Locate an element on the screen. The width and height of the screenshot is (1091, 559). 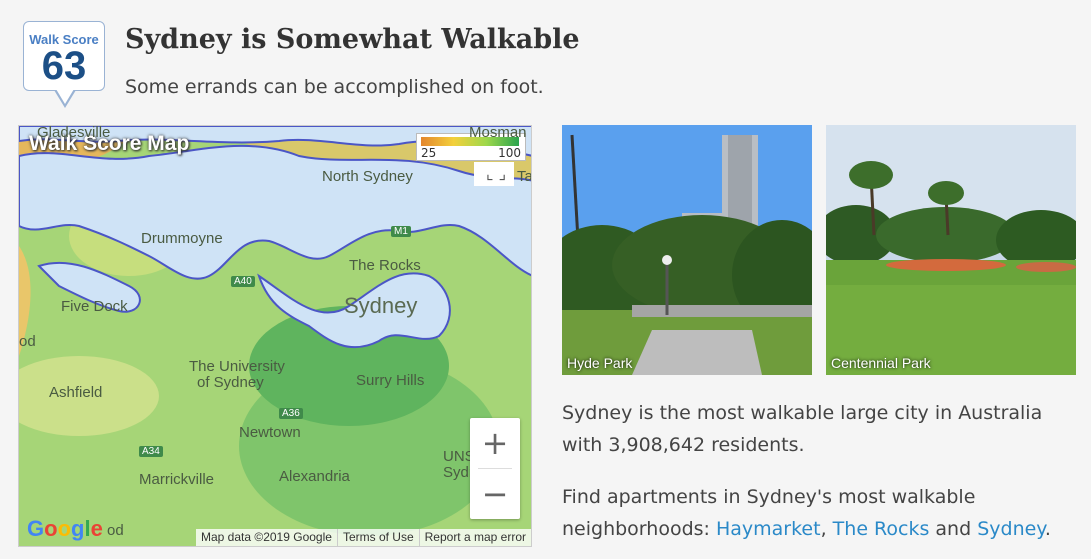
road-a34: A34 is located at coordinates (151, 451).